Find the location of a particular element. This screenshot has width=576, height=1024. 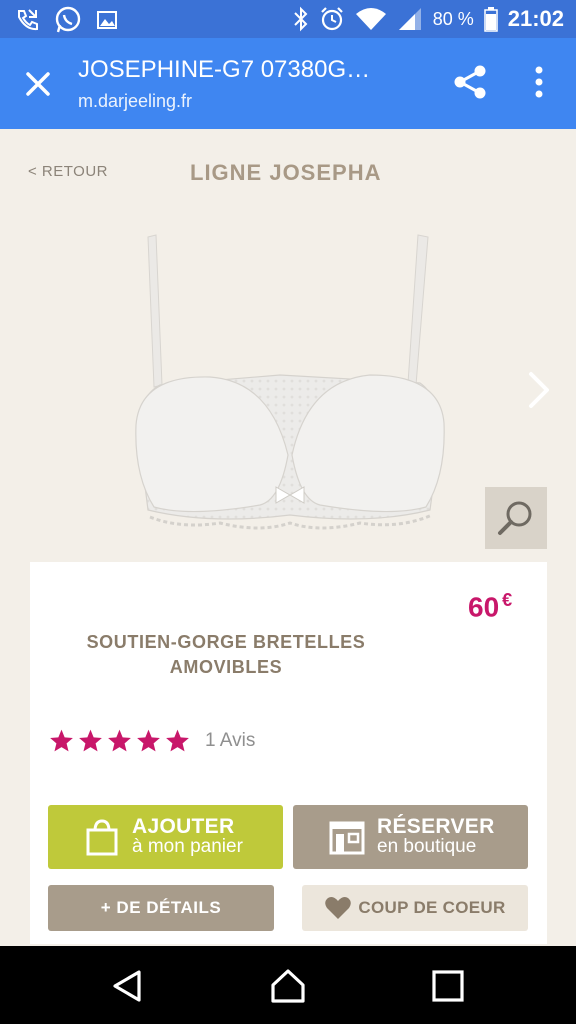

back-triangle-icon is located at coordinates (128, 986).